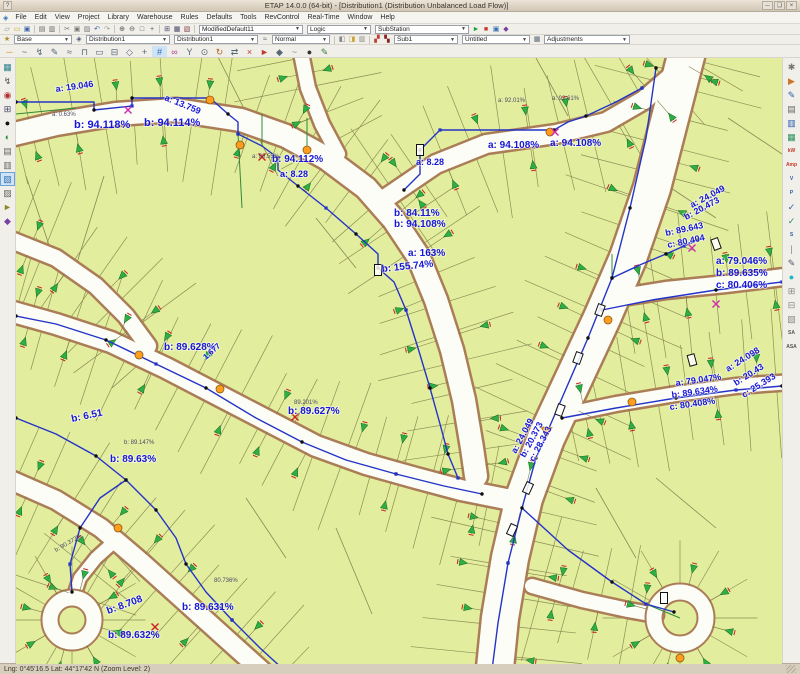 The height and width of the screenshot is (674, 800). What do you see at coordinates (219, 51) in the screenshot?
I see `rotate-icon: ↻` at bounding box center [219, 51].